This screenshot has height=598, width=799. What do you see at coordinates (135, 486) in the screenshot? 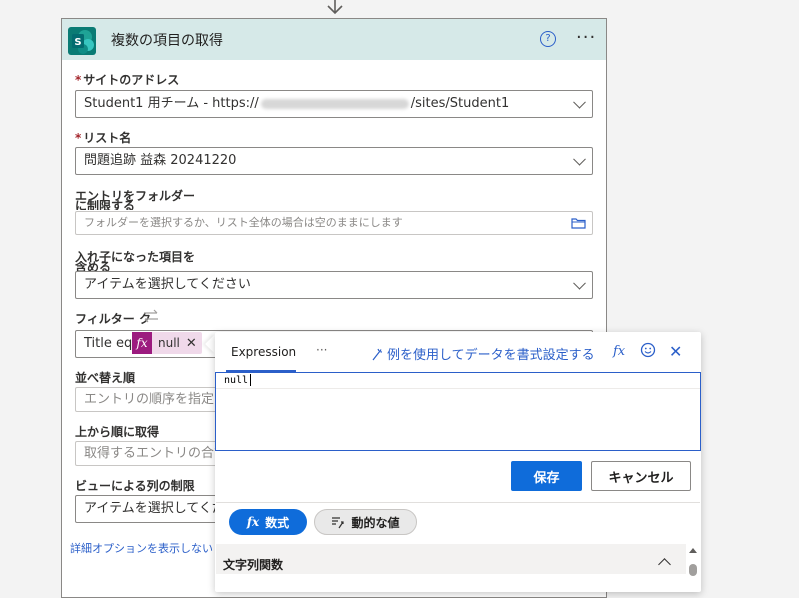
I see `view-limit-label: ビューによる列の制限` at bounding box center [135, 486].